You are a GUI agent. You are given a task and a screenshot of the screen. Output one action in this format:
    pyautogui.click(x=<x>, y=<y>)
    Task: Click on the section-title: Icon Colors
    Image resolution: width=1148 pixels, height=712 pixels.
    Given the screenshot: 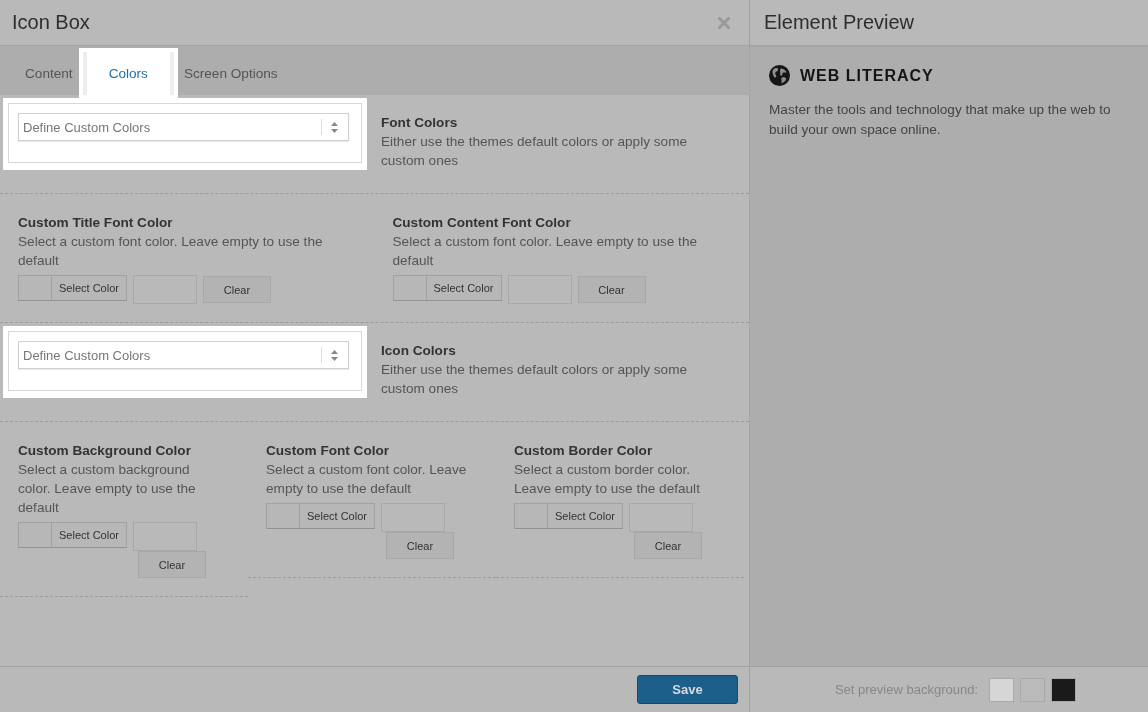 What is the action you would take?
    pyautogui.click(x=419, y=351)
    